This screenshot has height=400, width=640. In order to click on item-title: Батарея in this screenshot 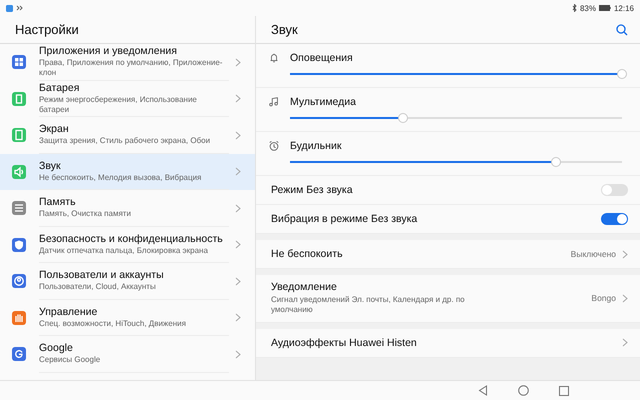, I will do `click(59, 88)`.